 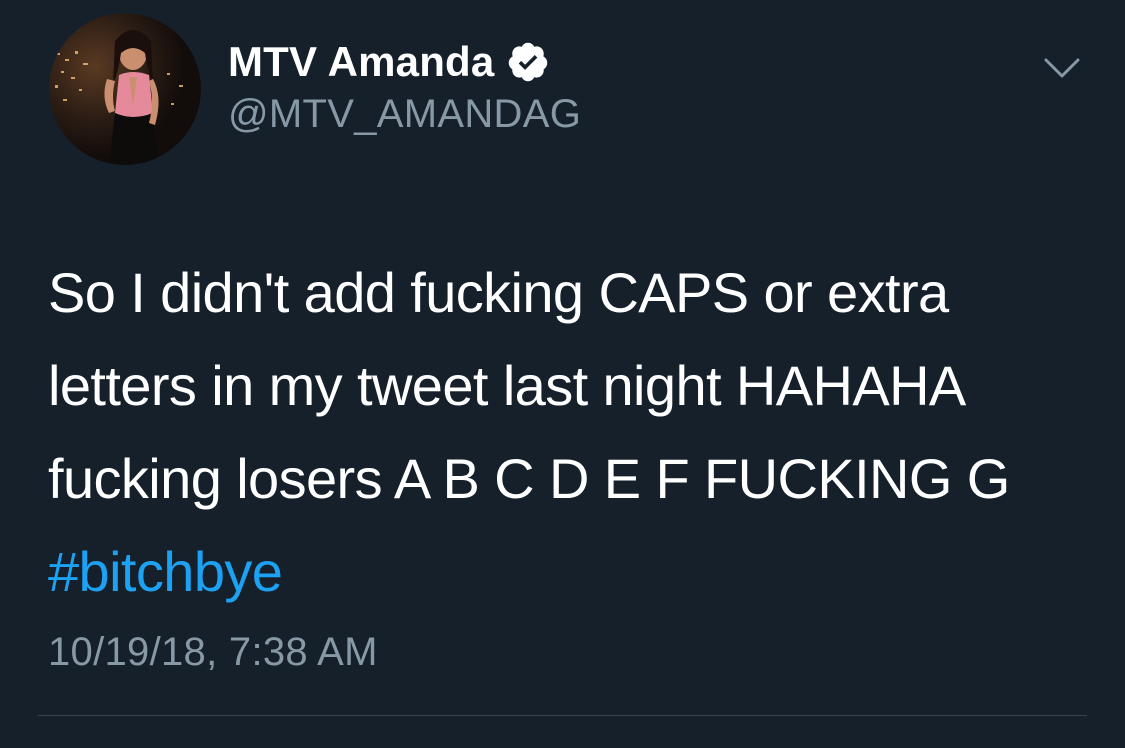 I want to click on avatar-image, so click(x=125, y=89).